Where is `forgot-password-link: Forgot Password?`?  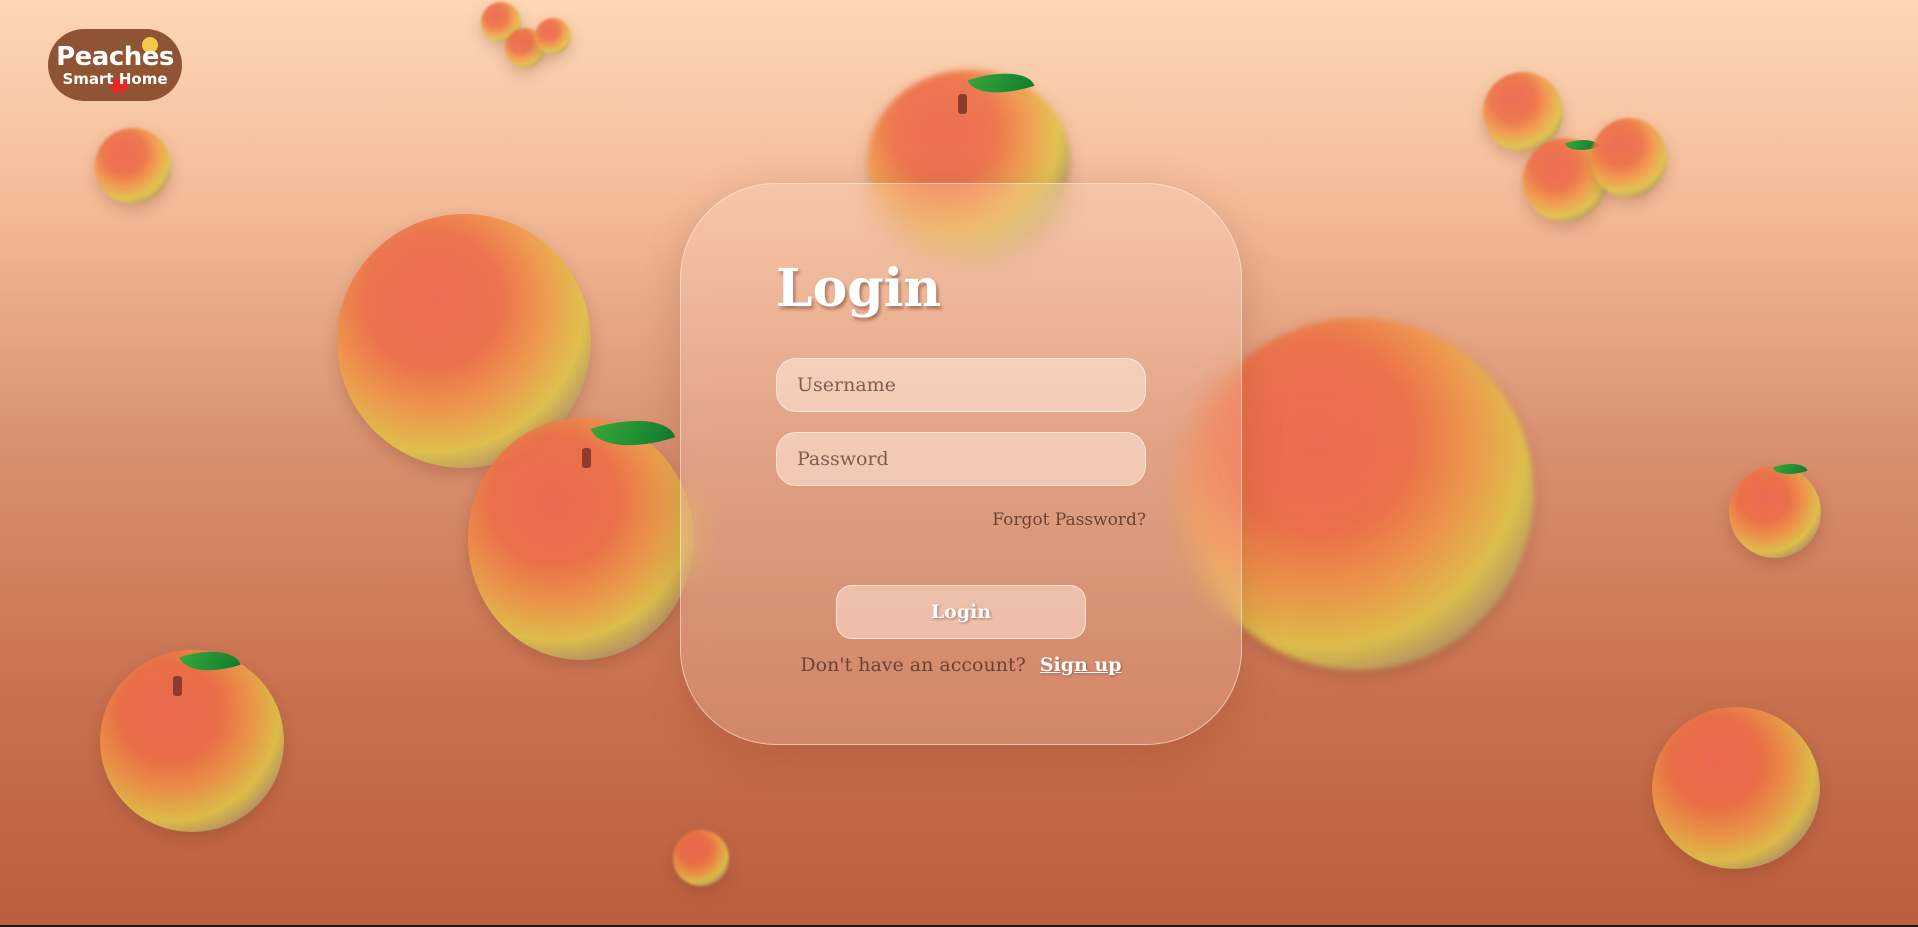
forgot-password-link: Forgot Password? is located at coordinates (1069, 520).